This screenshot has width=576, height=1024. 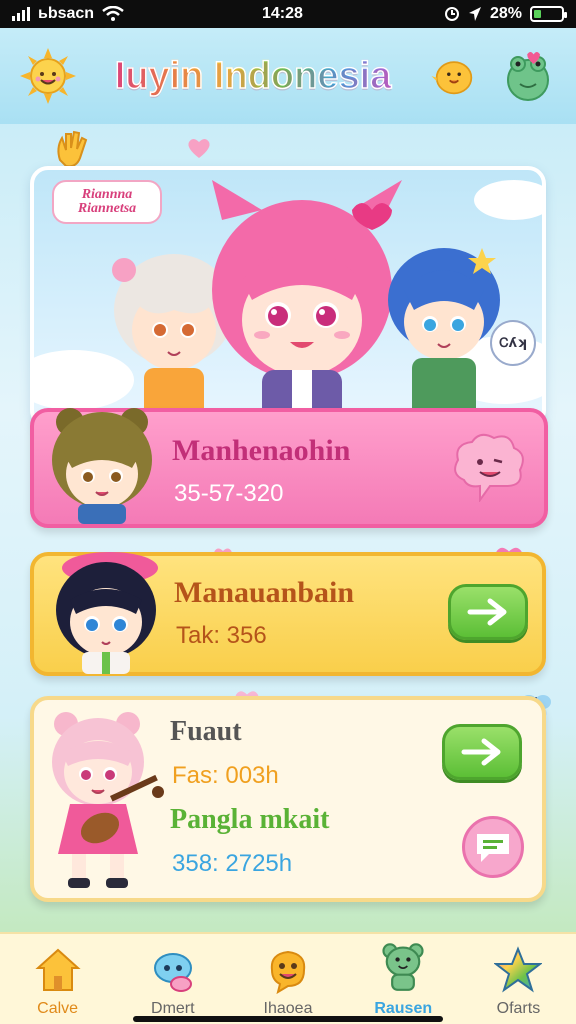 What do you see at coordinates (229, 493) in the screenshot?
I see `card-1-subtitle: 35-57-320` at bounding box center [229, 493].